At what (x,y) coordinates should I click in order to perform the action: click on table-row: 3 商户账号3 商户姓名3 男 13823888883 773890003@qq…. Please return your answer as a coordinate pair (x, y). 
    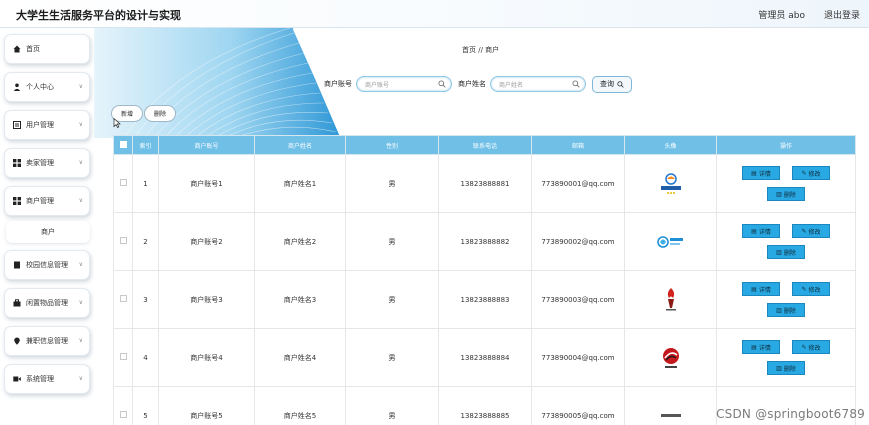
    Looking at the image, I should click on (484, 299).